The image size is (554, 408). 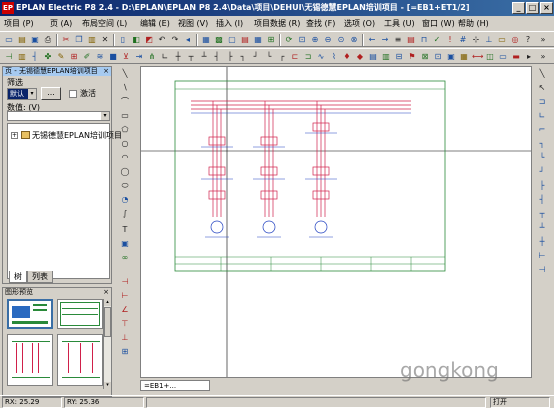 What do you see at coordinates (529, 57) in the screenshot?
I see `more-tools-icon: ▸` at bounding box center [529, 57].